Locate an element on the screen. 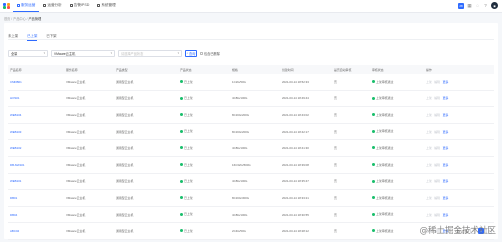  avatar: ◉ is located at coordinates (494, 5).